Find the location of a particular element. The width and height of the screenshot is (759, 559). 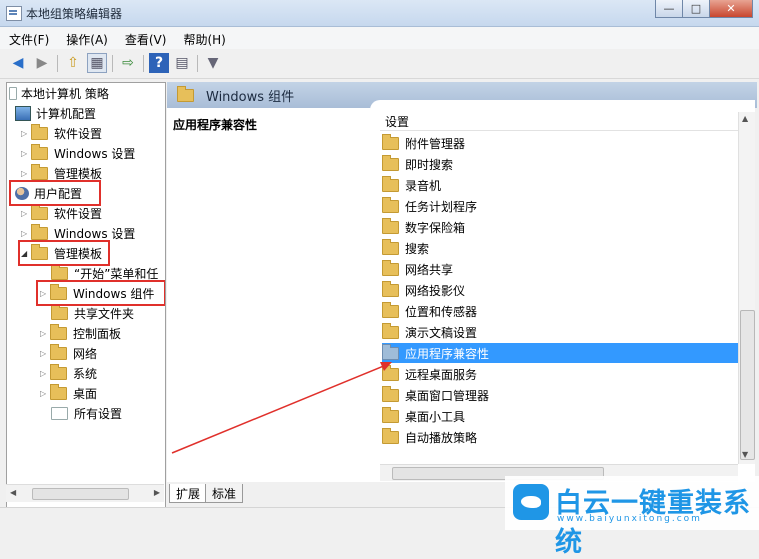

bird-logo-icon is located at coordinates (531, 502).